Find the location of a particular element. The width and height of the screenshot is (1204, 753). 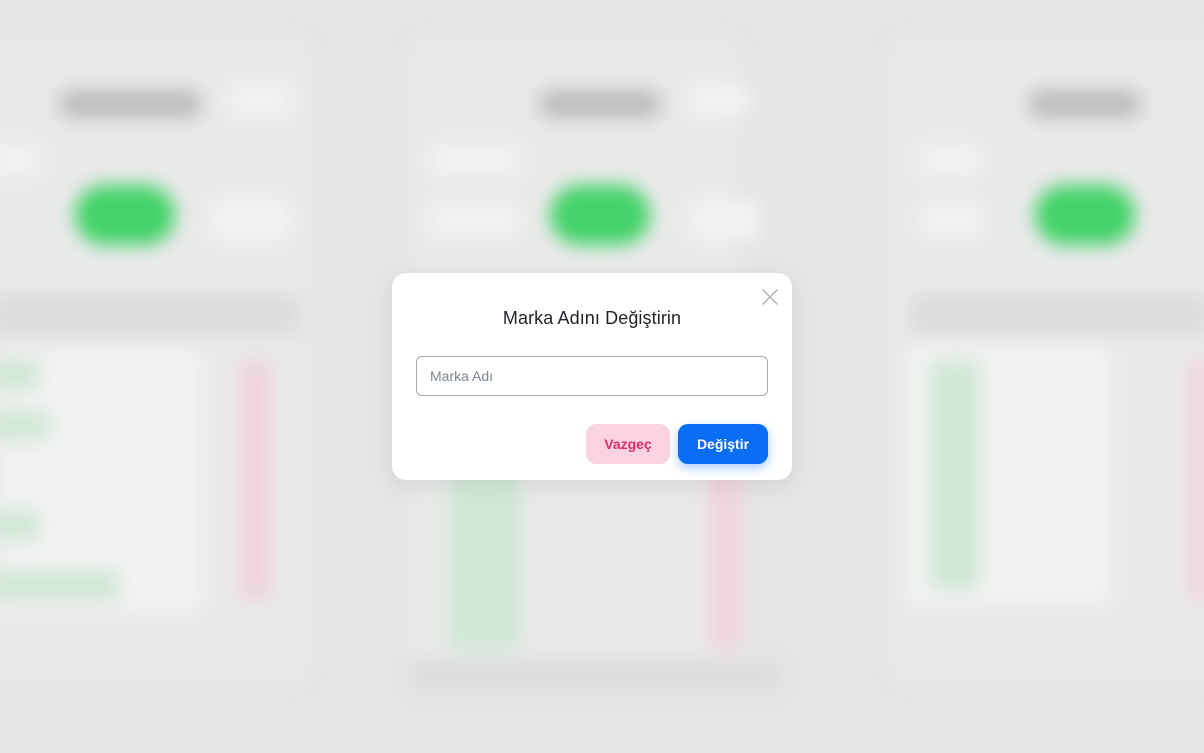

close-icon is located at coordinates (770, 297).